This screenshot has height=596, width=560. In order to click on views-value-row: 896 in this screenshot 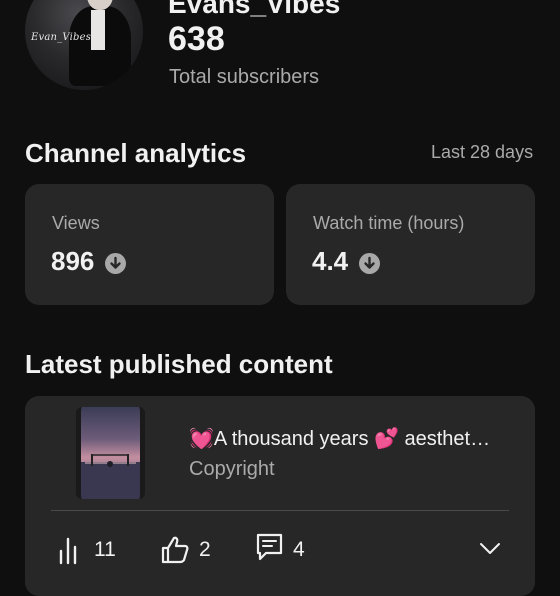, I will do `click(88, 261)`.